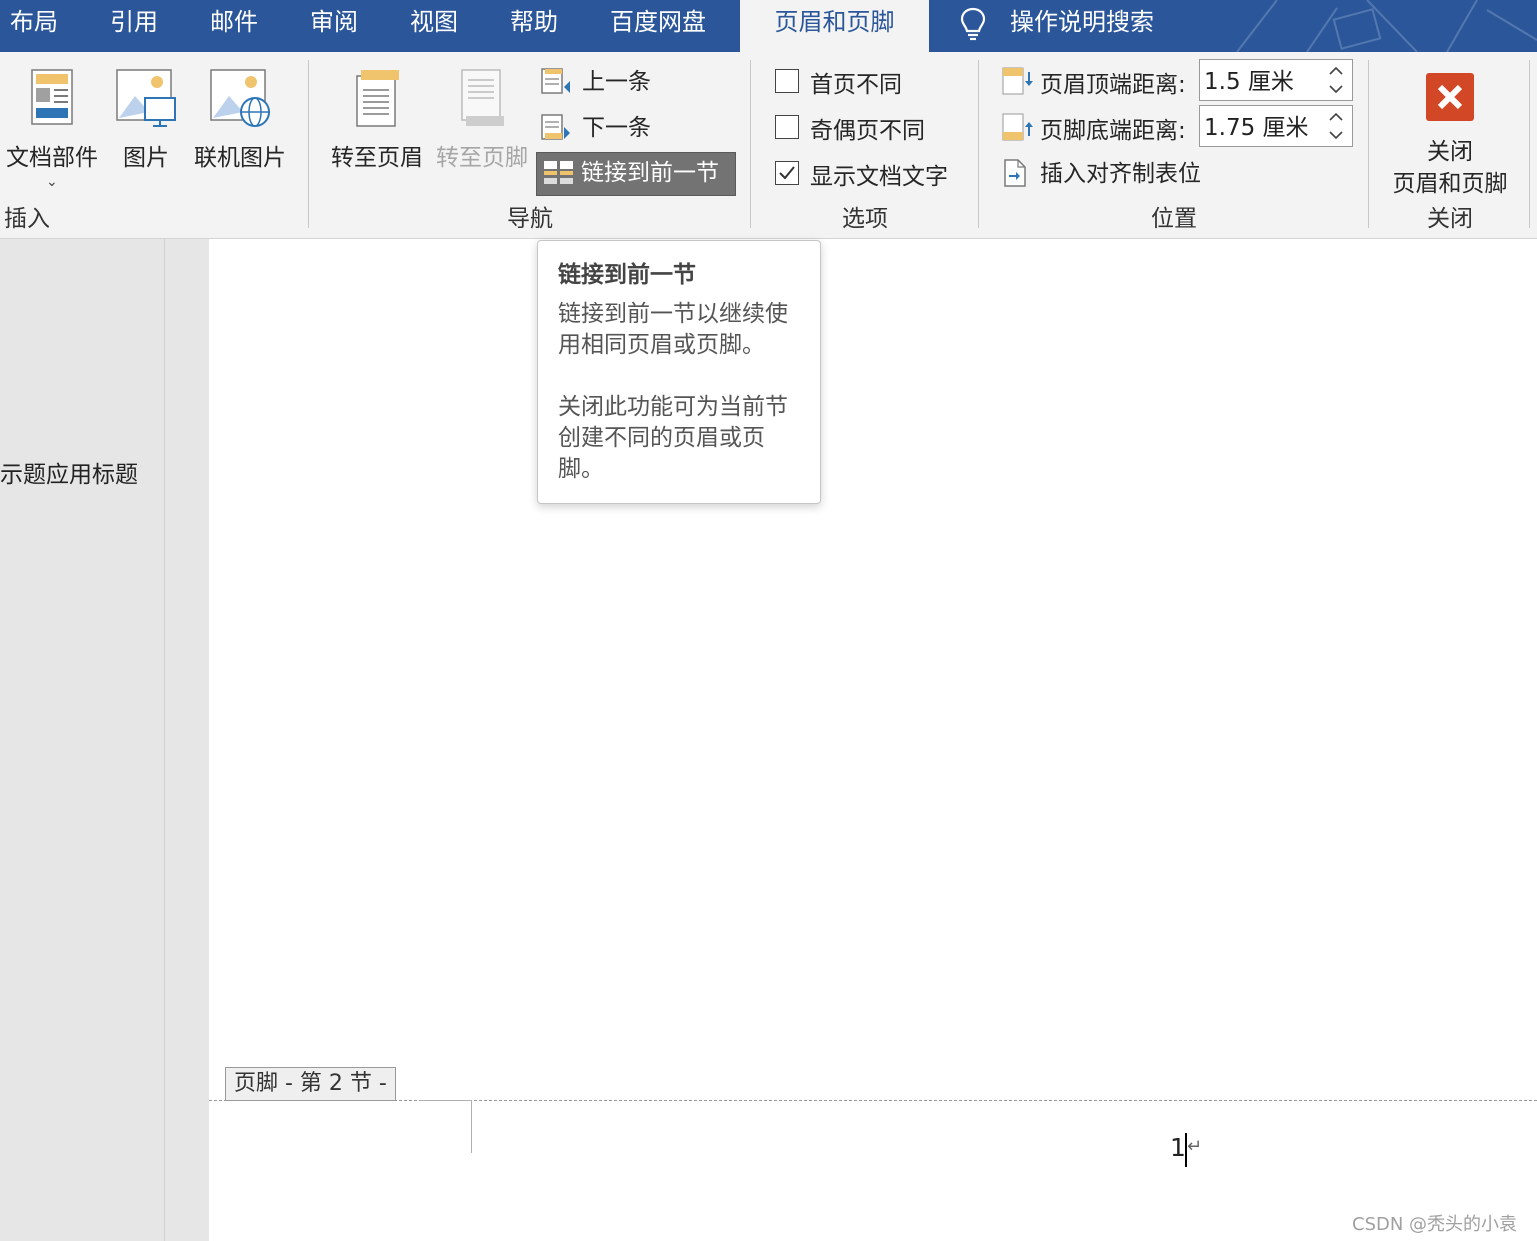  I want to click on tooltip-description: 链接到前一节以继续使用相同页眉或页脚。, so click(673, 329).